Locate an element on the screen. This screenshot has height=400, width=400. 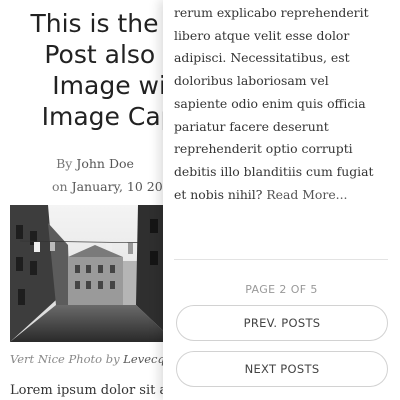
excerpt-line: libero atque velit esse dolor is located at coordinates (262, 35).